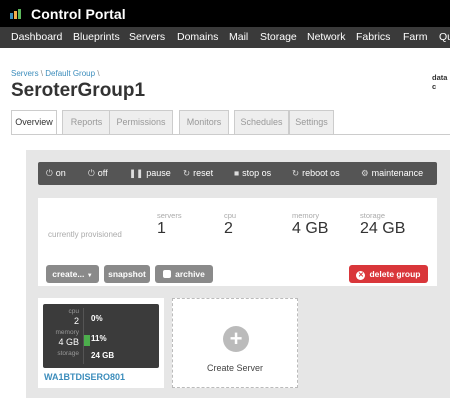 This screenshot has width=450, height=398. I want to click on nav-mail: Mail, so click(238, 37).